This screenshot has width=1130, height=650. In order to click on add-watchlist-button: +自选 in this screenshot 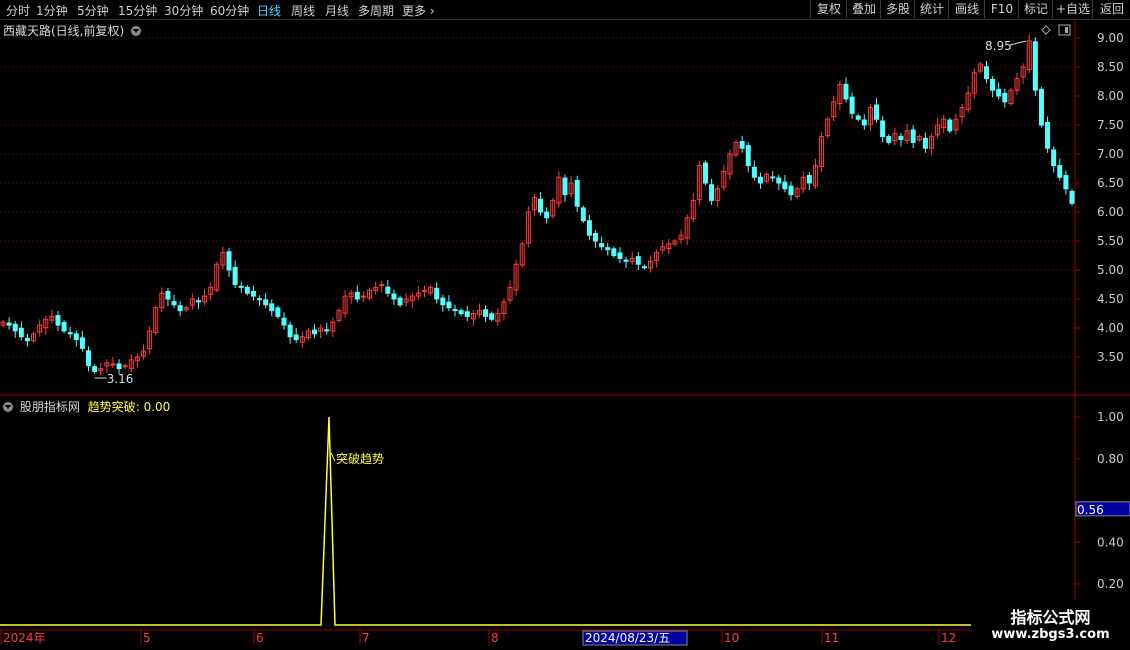, I will do `click(1072, 9)`.